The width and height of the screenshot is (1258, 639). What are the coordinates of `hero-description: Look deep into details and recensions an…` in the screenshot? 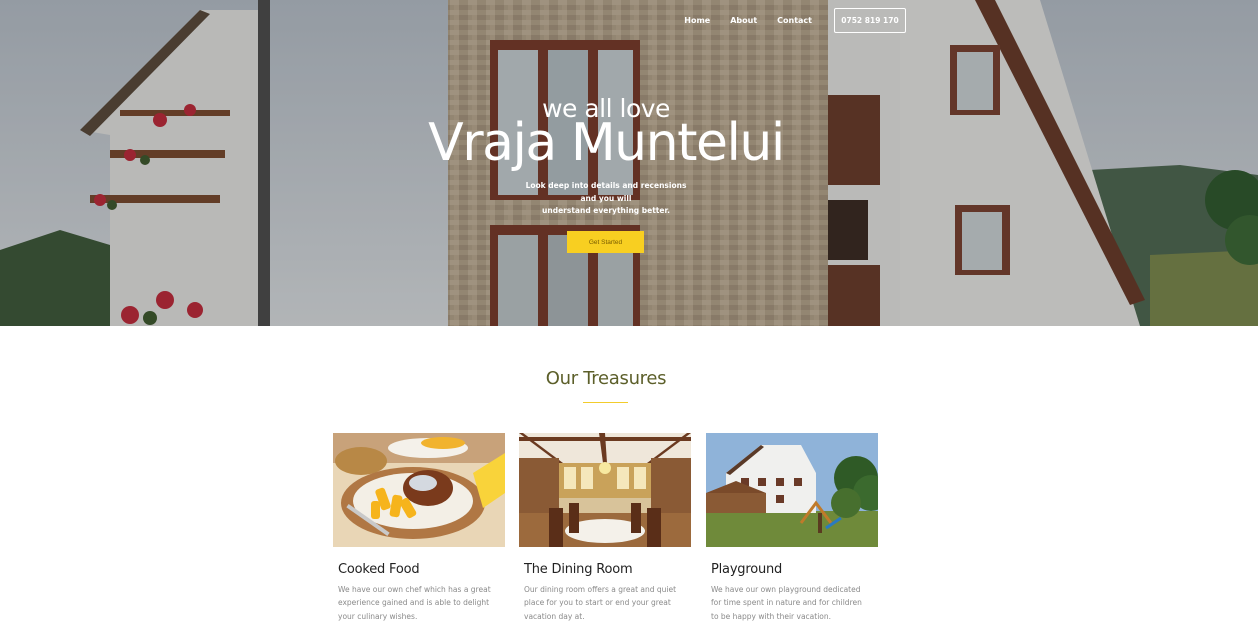 It's located at (606, 199).